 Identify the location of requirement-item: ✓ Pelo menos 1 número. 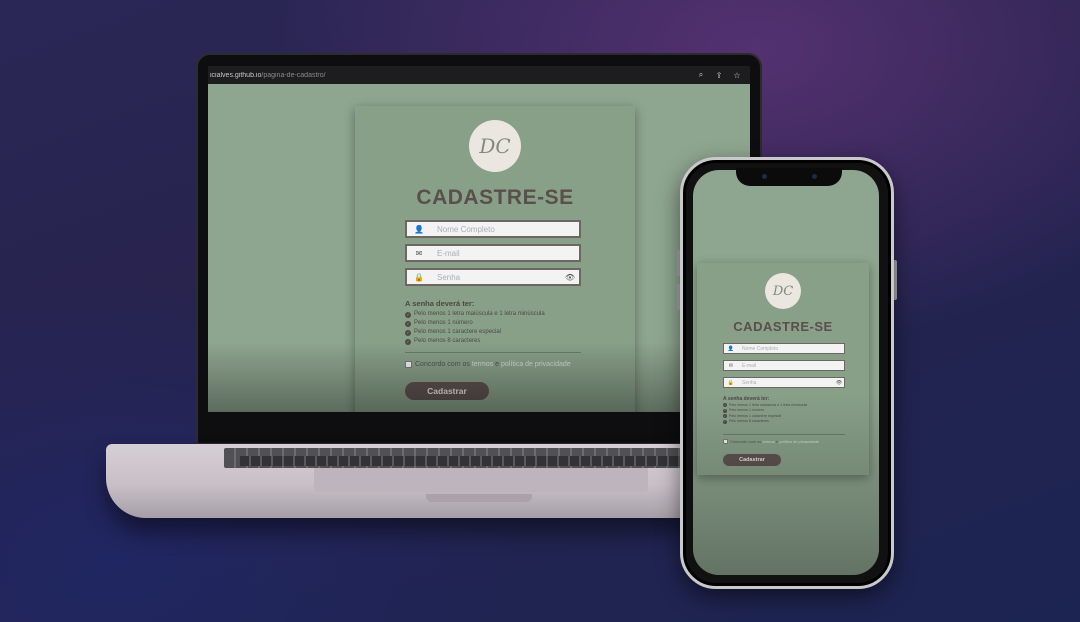
(439, 323).